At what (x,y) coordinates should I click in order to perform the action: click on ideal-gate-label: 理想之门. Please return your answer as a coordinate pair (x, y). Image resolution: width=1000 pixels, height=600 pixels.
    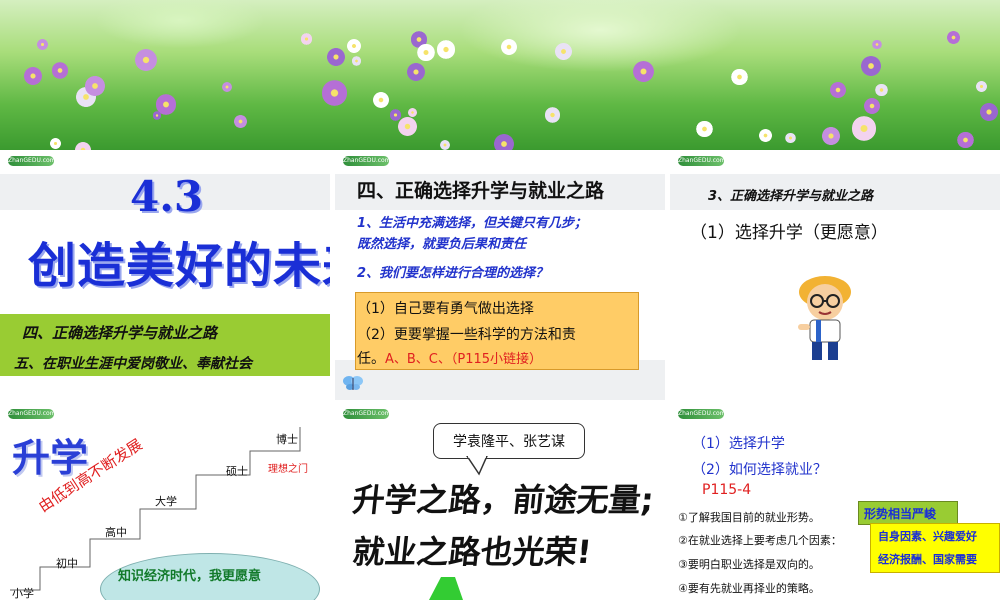
    Looking at the image, I should click on (288, 469).